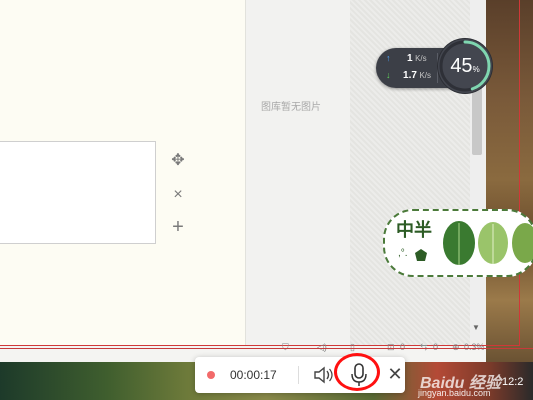 The width and height of the screenshot is (533, 400). What do you see at coordinates (395, 374) in the screenshot?
I see `close-recording-button: ✕` at bounding box center [395, 374].